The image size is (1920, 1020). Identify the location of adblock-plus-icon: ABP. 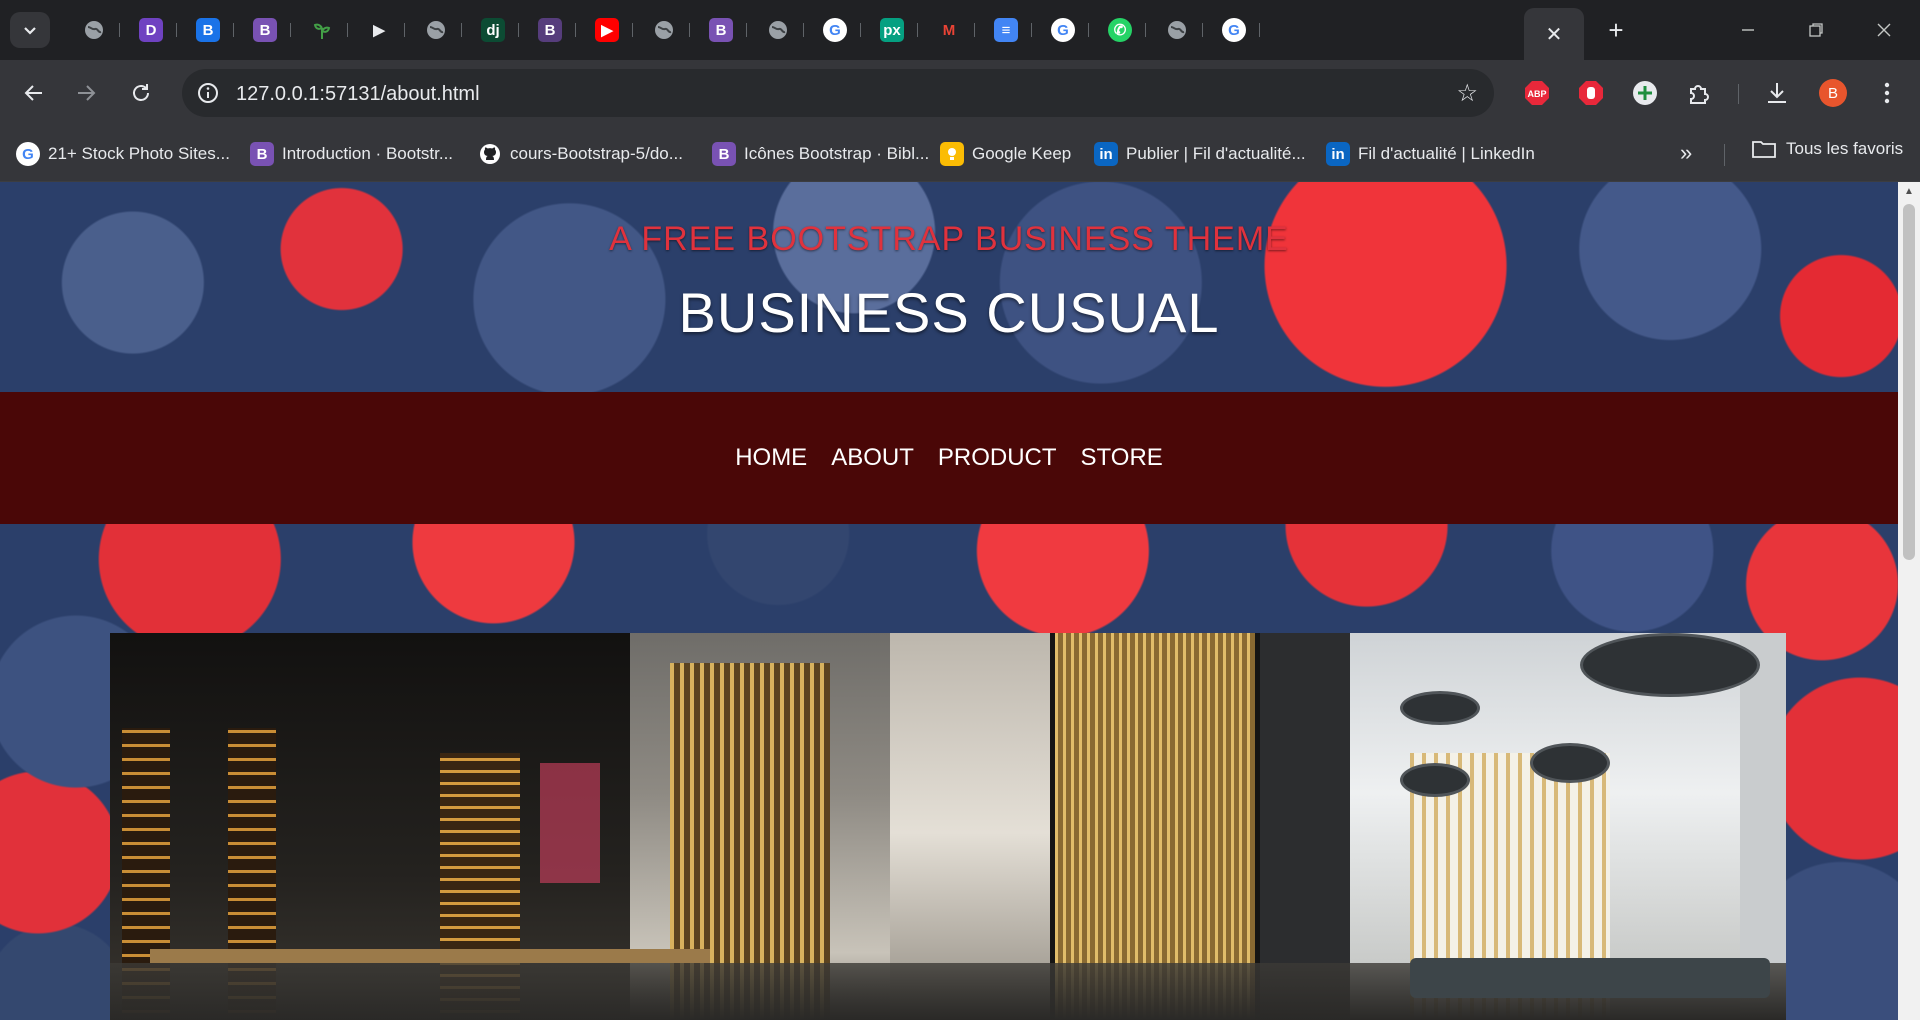
(1537, 93).